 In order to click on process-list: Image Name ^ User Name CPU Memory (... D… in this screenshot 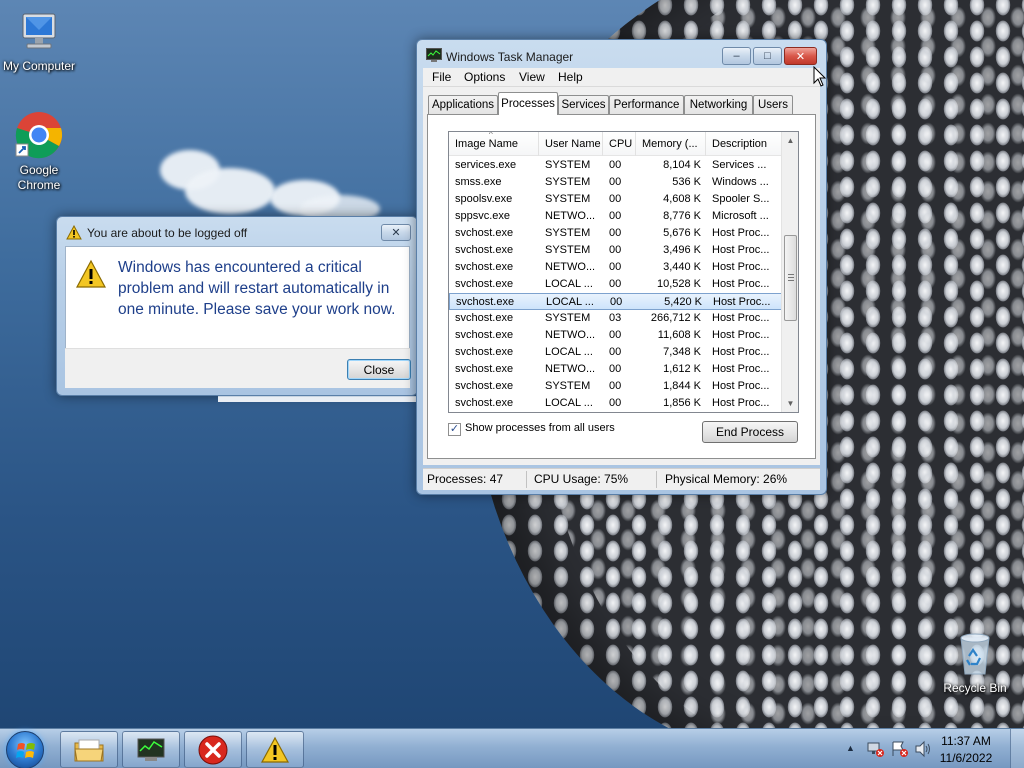, I will do `click(623, 272)`.